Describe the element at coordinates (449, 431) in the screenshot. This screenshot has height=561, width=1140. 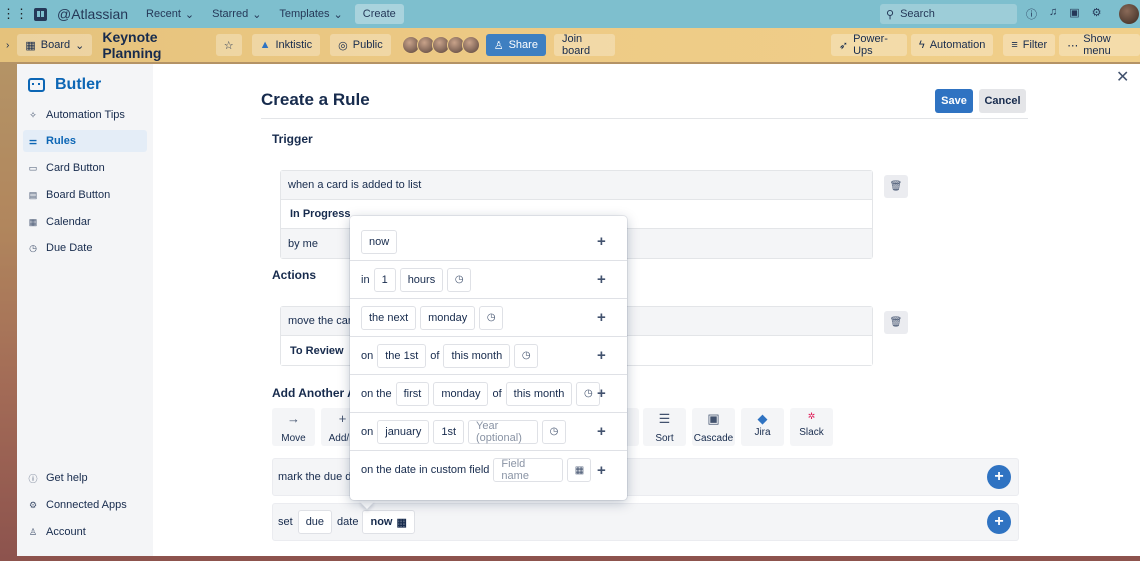
I see `option-select: 1st` at that location.